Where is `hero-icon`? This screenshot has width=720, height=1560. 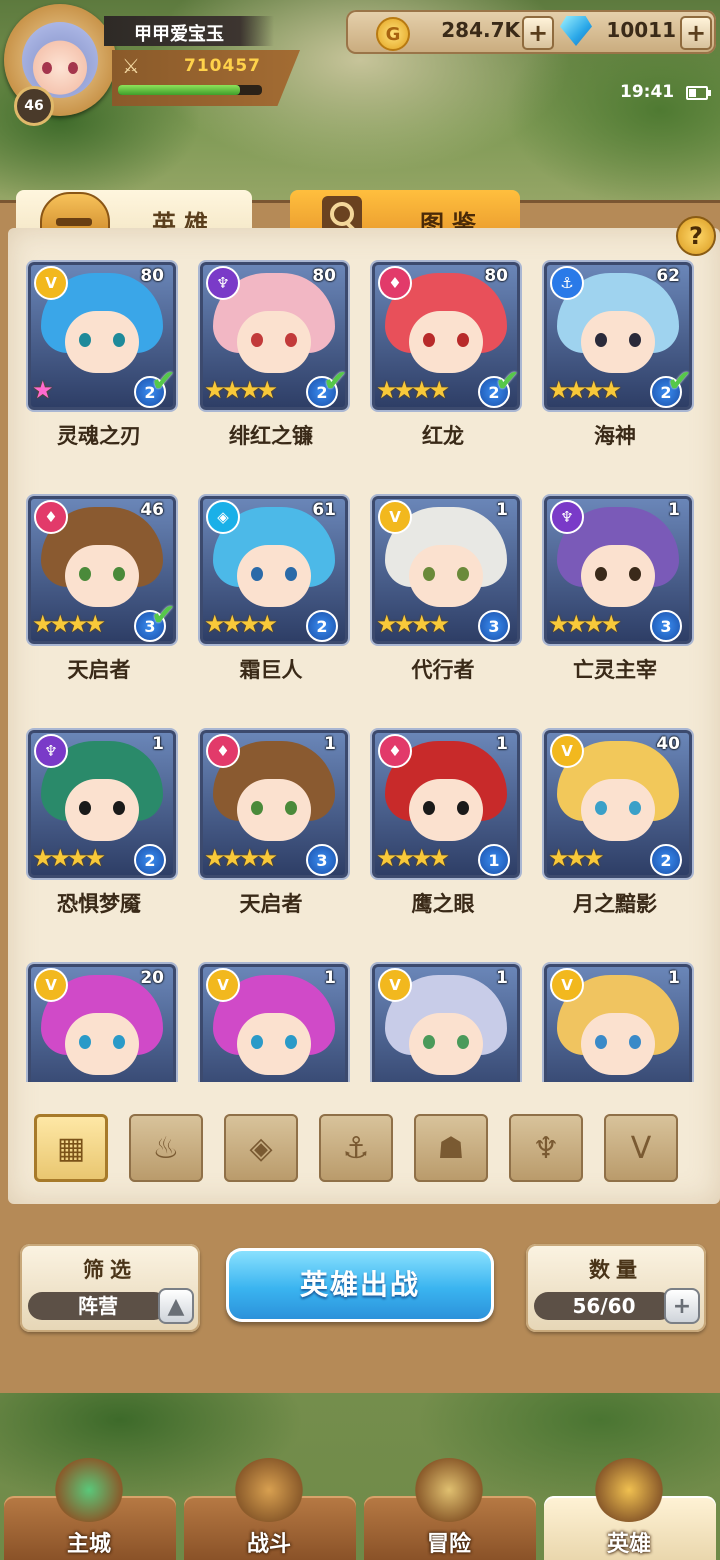
hero-icon is located at coordinates (629, 1490).